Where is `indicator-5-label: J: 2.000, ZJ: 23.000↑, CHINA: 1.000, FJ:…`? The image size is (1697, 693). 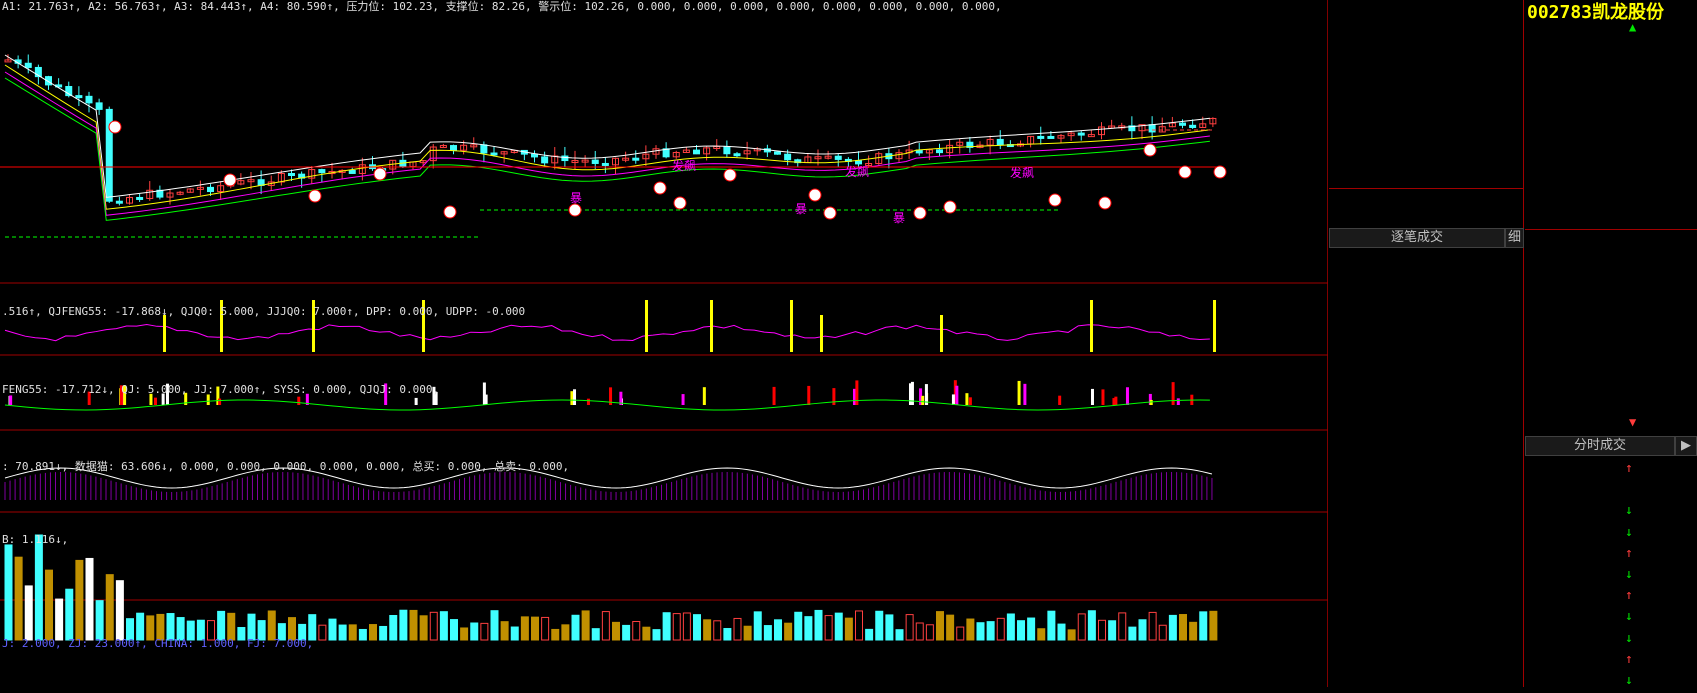 indicator-5-label: J: 2.000, ZJ: 23.000↑, CHINA: 1.000, FJ:… is located at coordinates (158, 643).